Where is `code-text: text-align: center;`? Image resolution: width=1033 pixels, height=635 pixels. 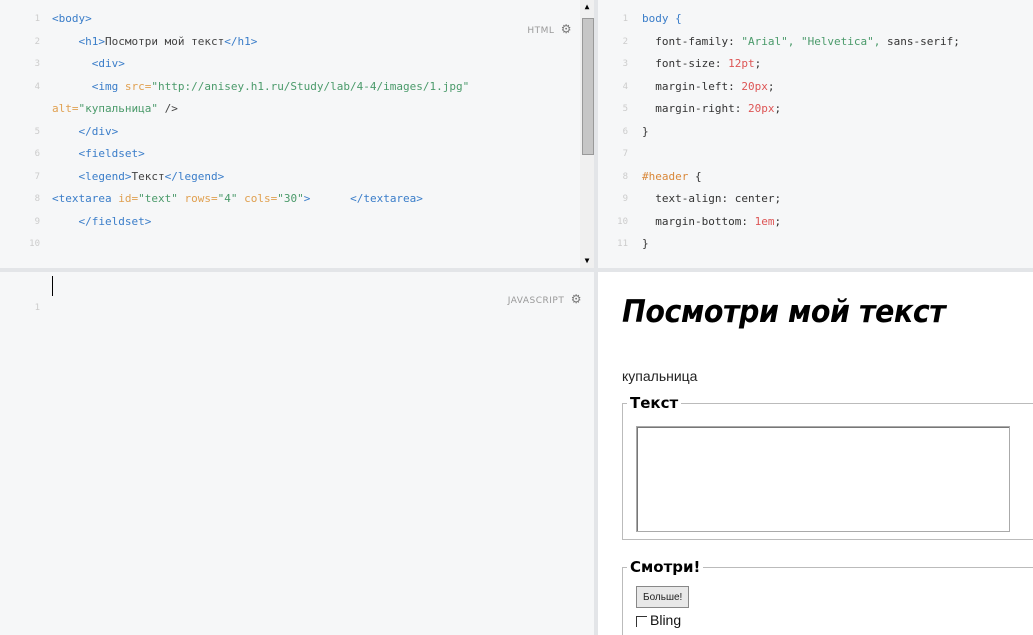 code-text: text-align: center; is located at coordinates (711, 199).